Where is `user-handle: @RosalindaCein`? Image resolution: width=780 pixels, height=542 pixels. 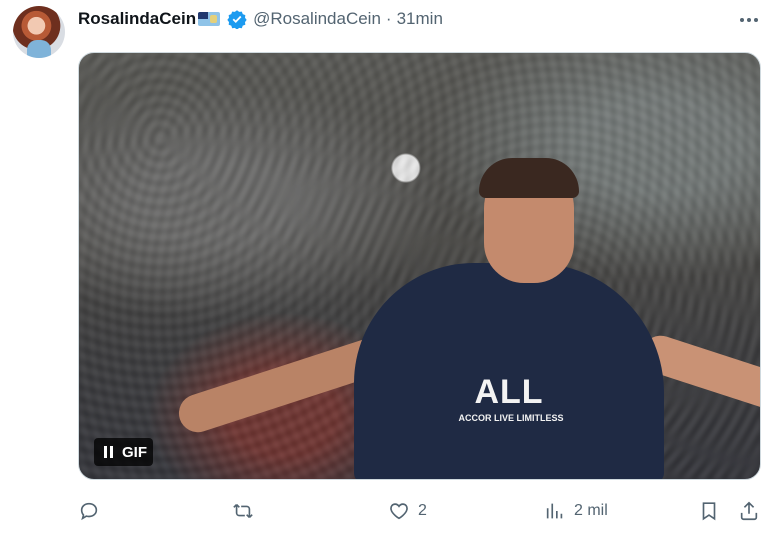
user-handle: @RosalindaCein is located at coordinates (317, 19).